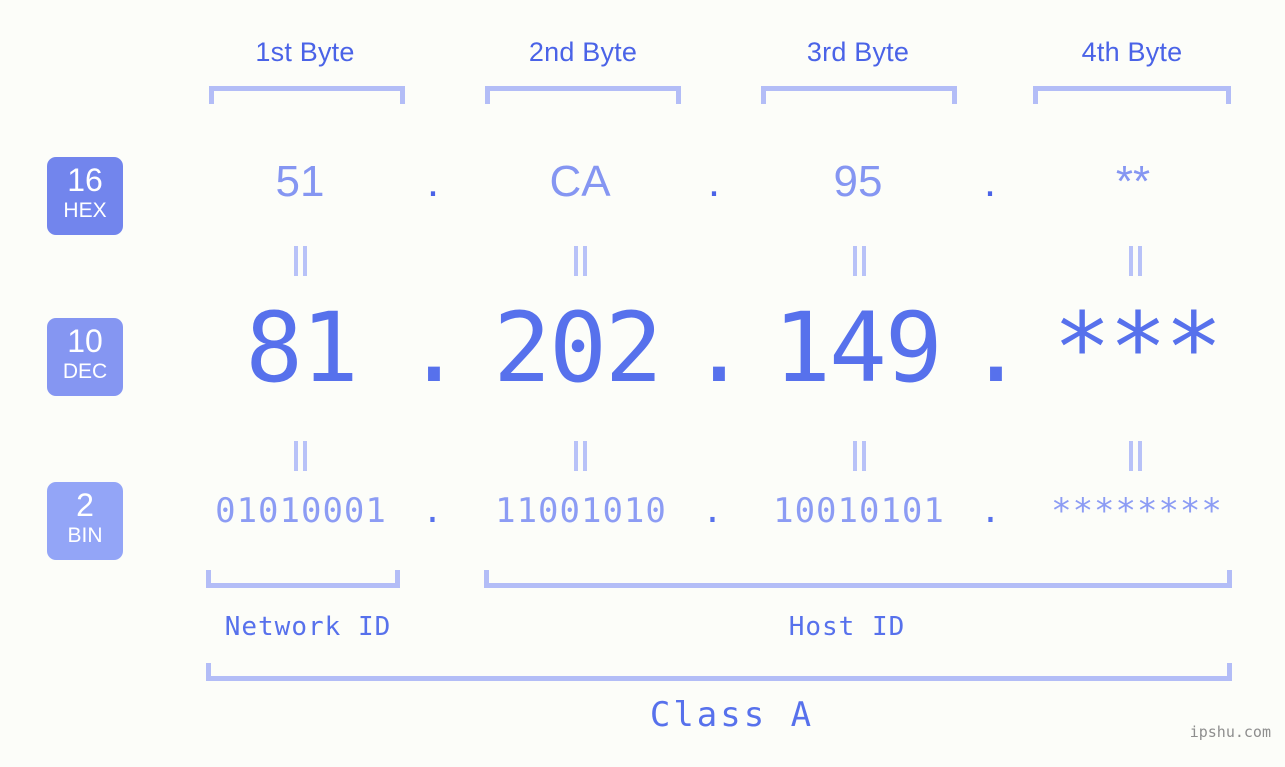  I want to click on host-id-label: Host ID, so click(847, 627).